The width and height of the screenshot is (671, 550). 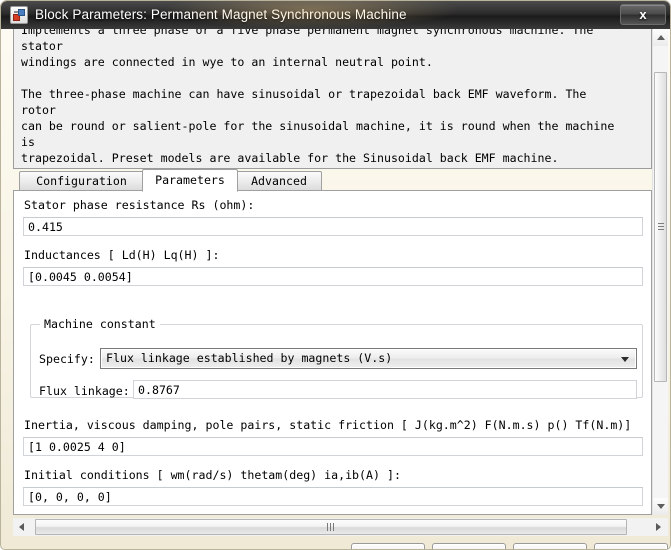 I want to click on specify-label: Specify:, so click(x=67, y=359).